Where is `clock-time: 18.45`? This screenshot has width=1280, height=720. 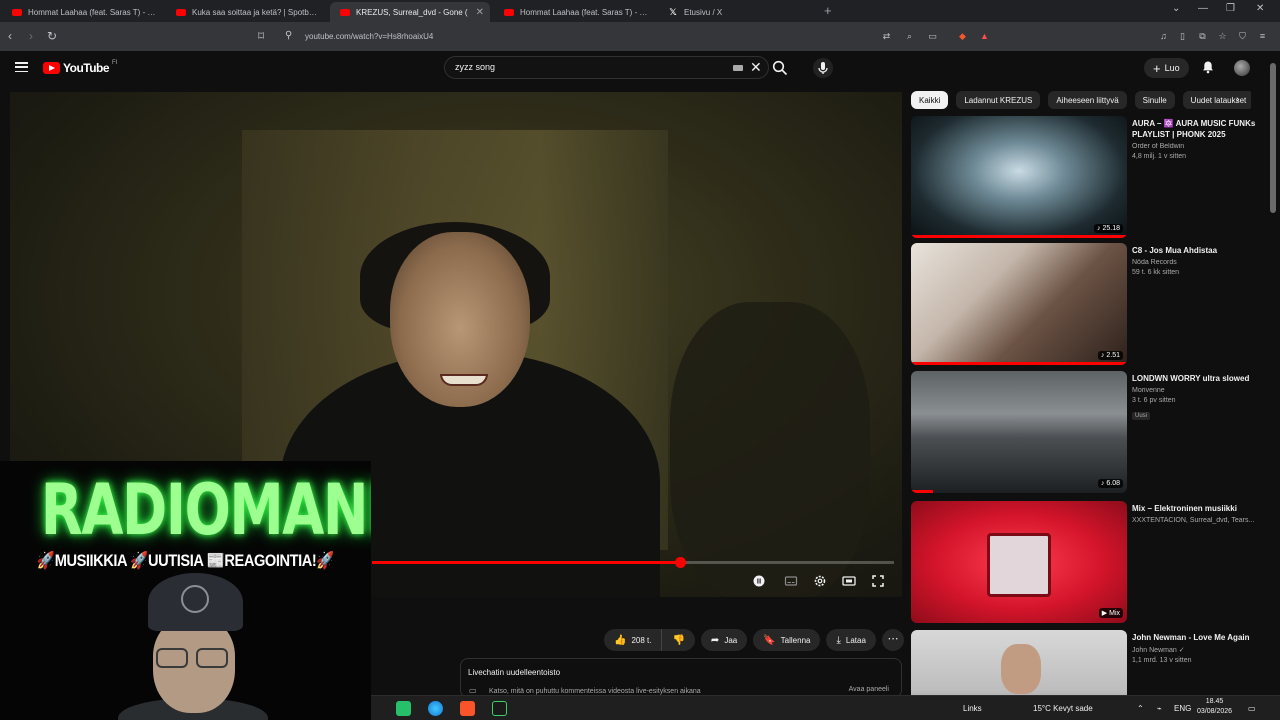
clock-time: 18.45 is located at coordinates (1214, 701).